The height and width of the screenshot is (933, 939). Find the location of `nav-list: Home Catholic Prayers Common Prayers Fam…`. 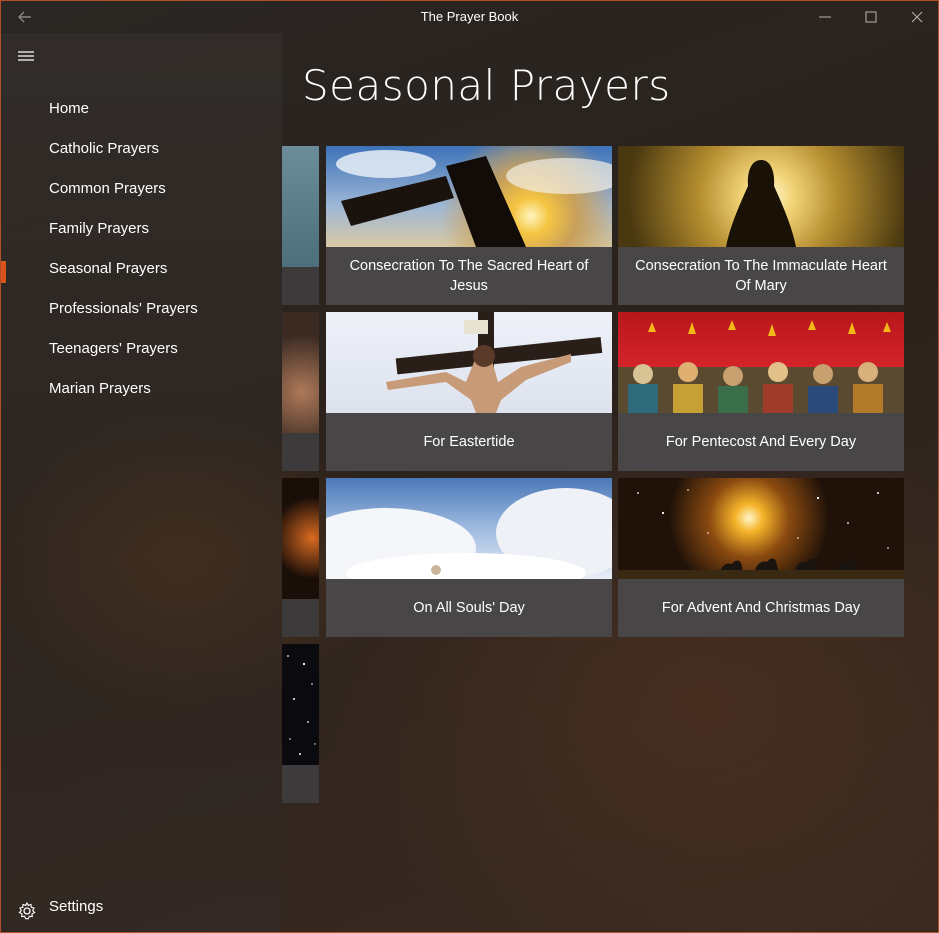

nav-list: Home Catholic Prayers Common Prayers Fam… is located at coordinates (141, 249).